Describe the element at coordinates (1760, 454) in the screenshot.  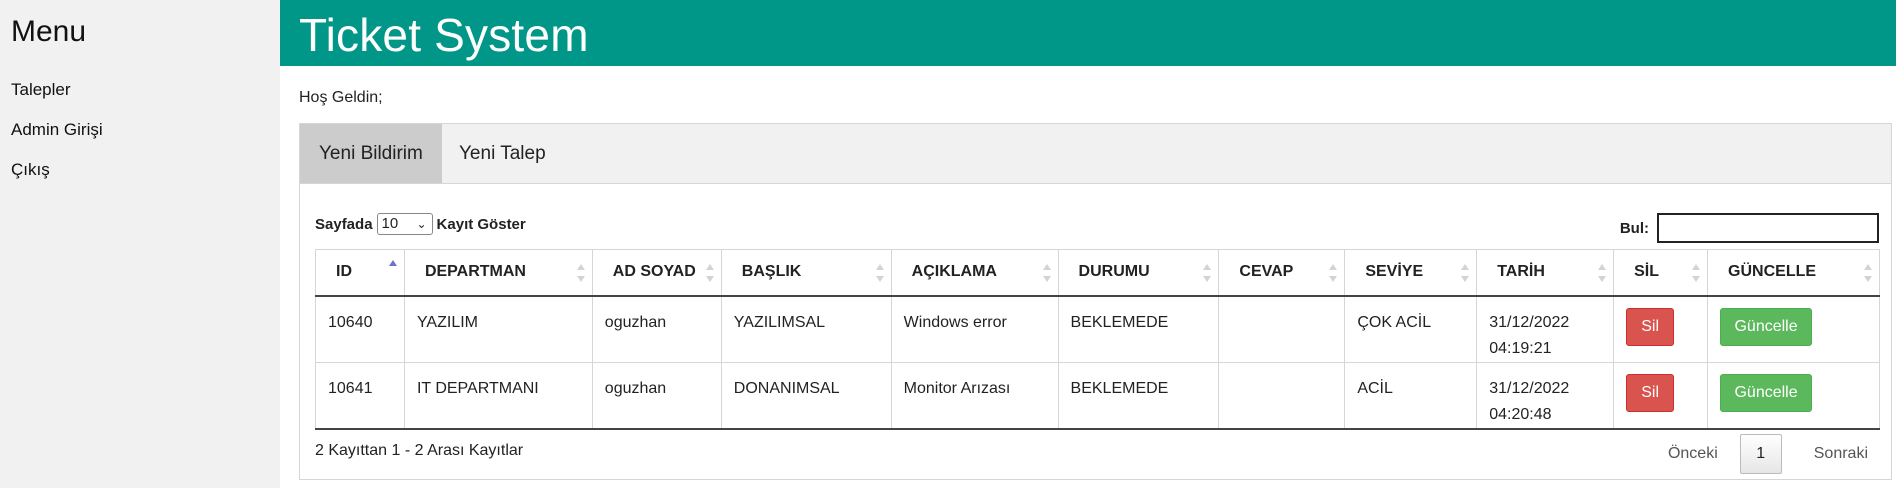
I see `page-button-current: 1` at that location.